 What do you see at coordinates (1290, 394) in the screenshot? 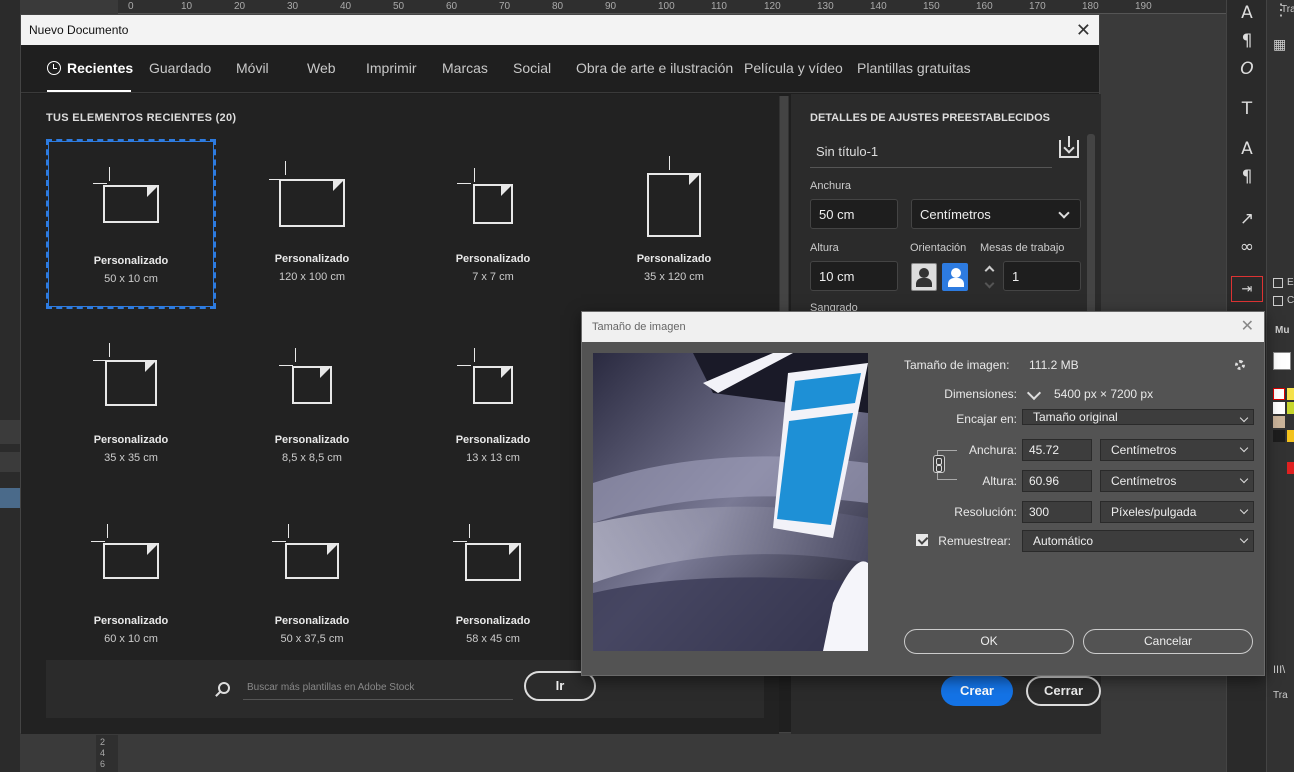
I see `swatch-yellow` at bounding box center [1290, 394].